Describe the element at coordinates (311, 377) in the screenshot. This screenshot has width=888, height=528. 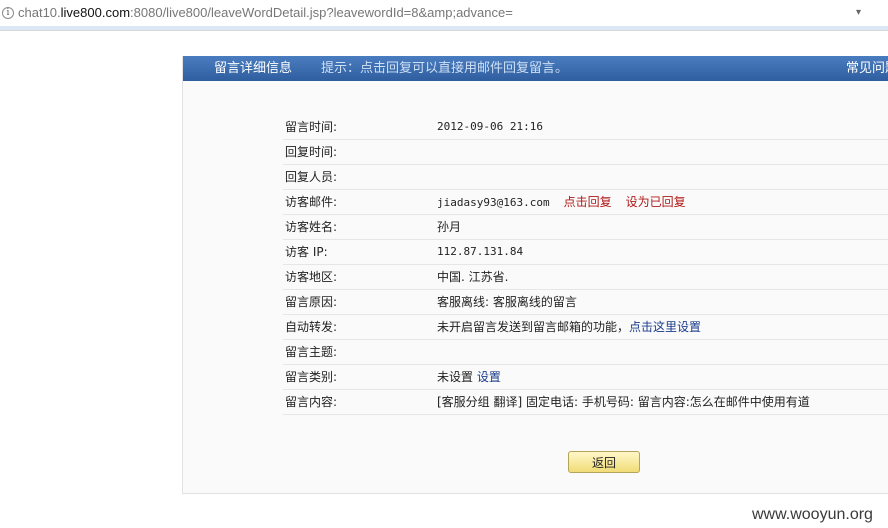
I see `row-label: 留言类别:` at that location.